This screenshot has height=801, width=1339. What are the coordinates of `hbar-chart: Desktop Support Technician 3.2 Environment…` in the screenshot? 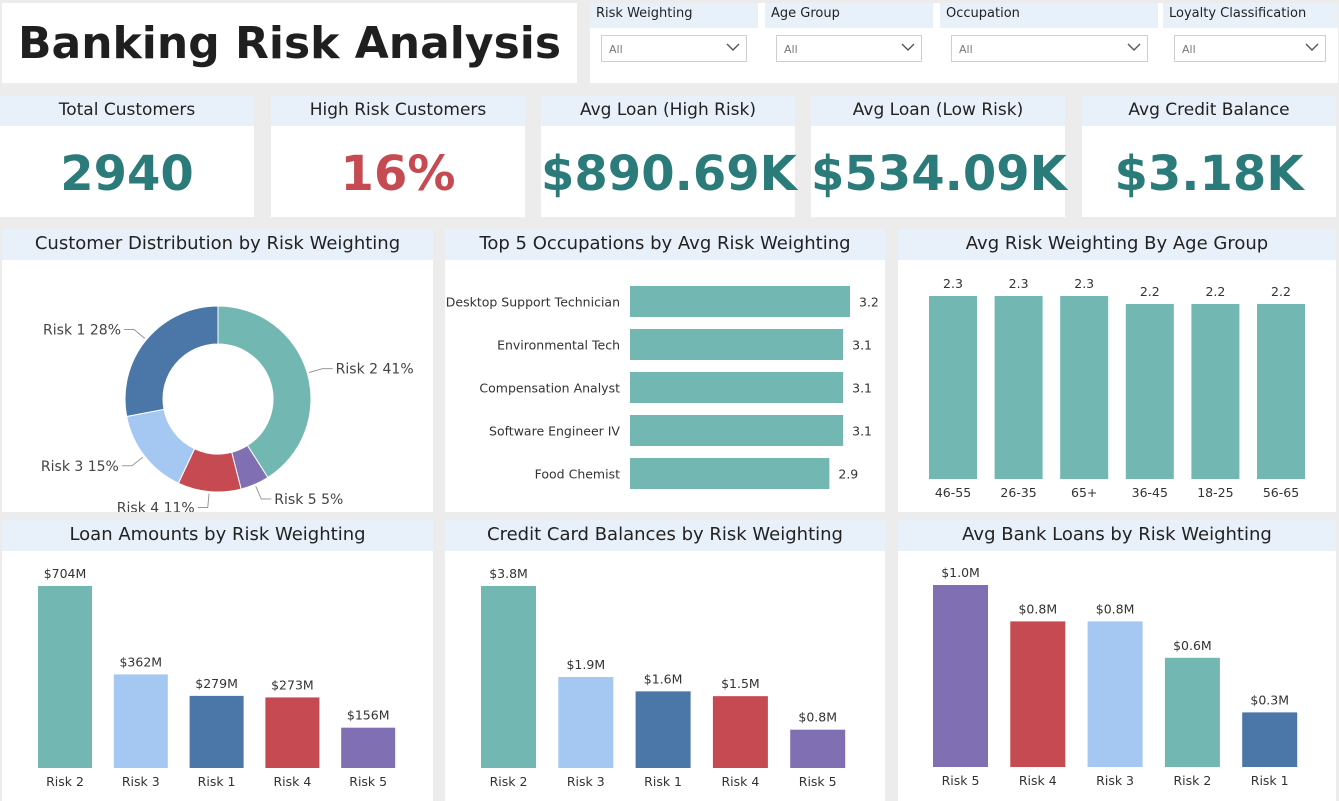 It's located at (662, 387).